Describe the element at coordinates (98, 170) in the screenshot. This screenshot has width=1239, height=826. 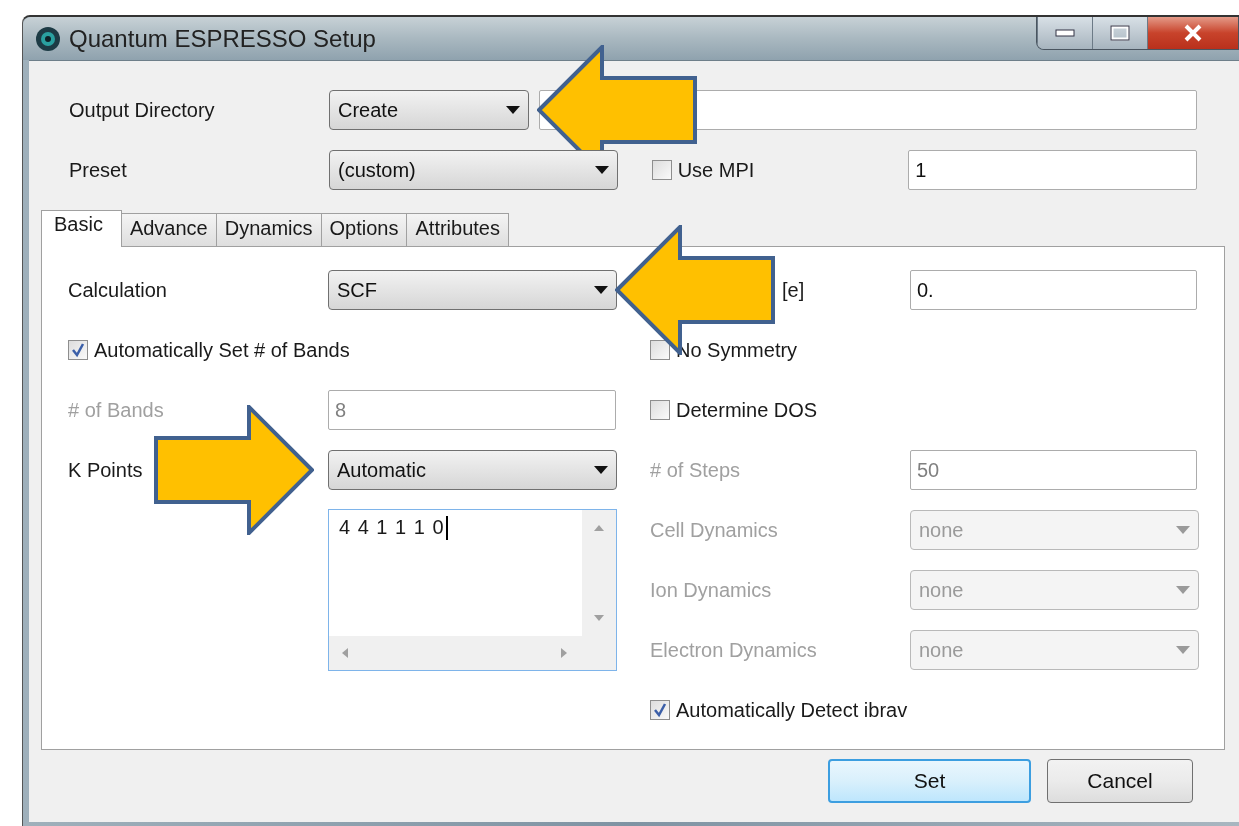
I see `field-label: Preset` at that location.